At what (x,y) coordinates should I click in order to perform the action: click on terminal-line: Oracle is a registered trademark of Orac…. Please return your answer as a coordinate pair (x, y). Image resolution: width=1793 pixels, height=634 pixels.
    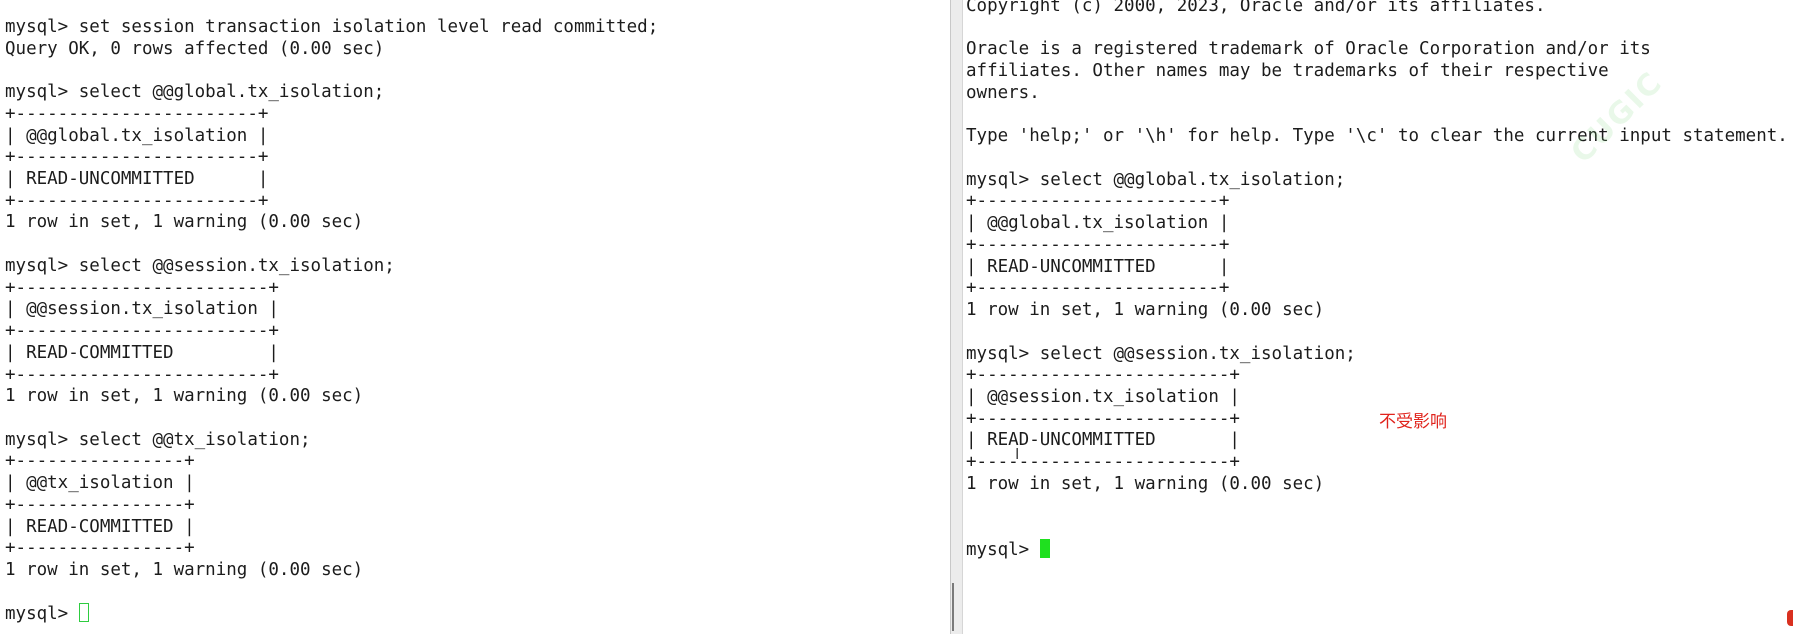
    Looking at the image, I should click on (1308, 49).